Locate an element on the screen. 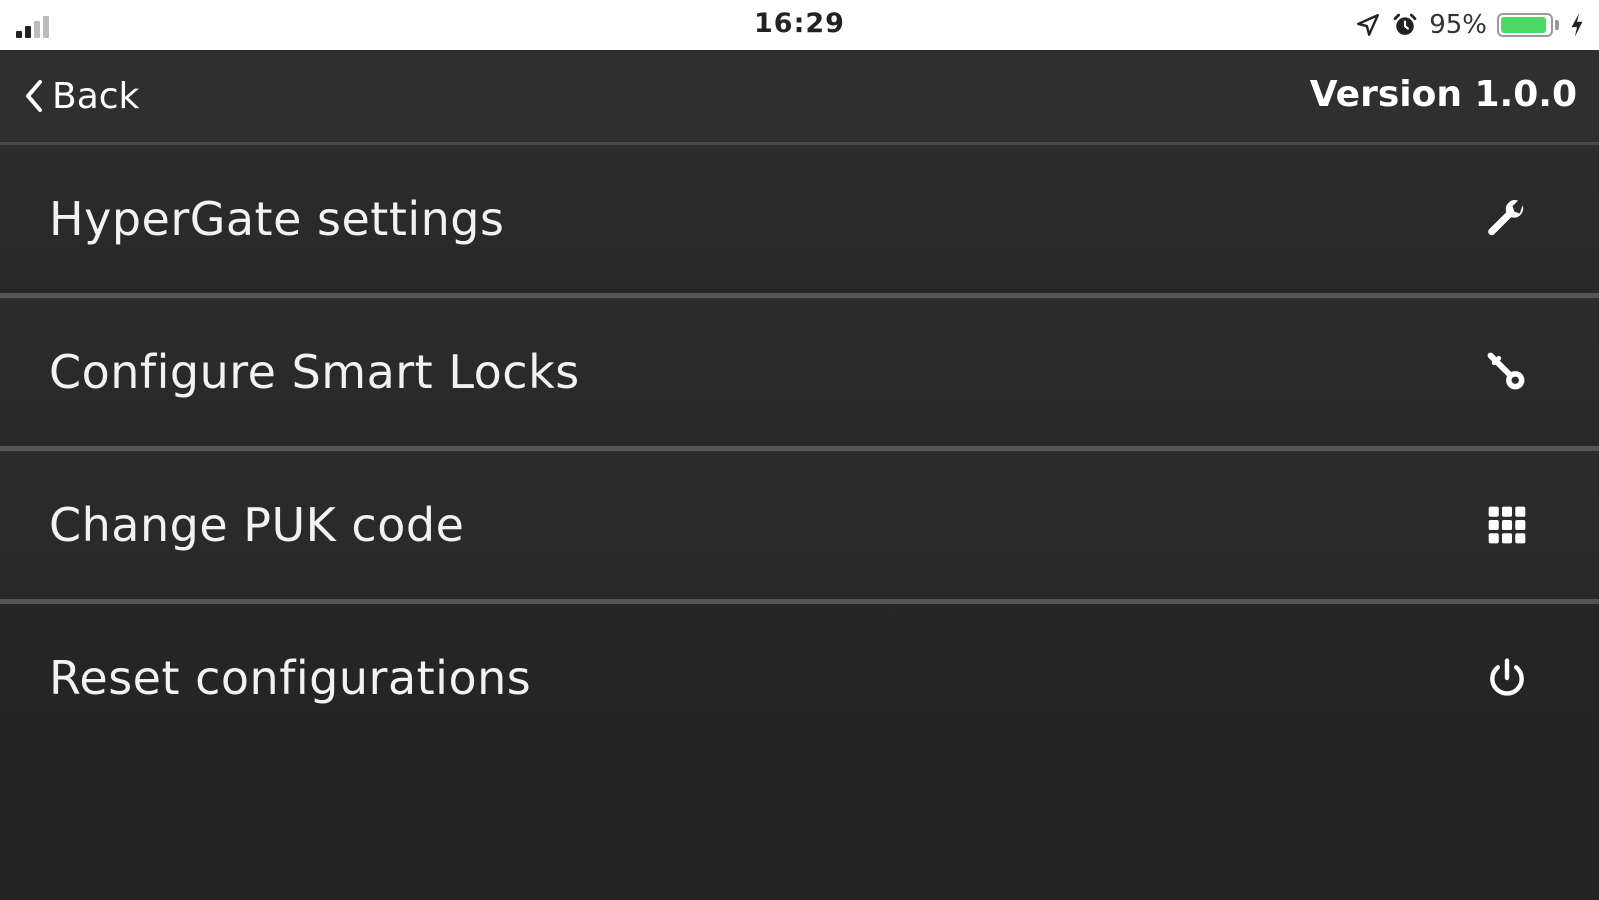 This screenshot has width=1599, height=900. battery-icon is located at coordinates (1525, 25).